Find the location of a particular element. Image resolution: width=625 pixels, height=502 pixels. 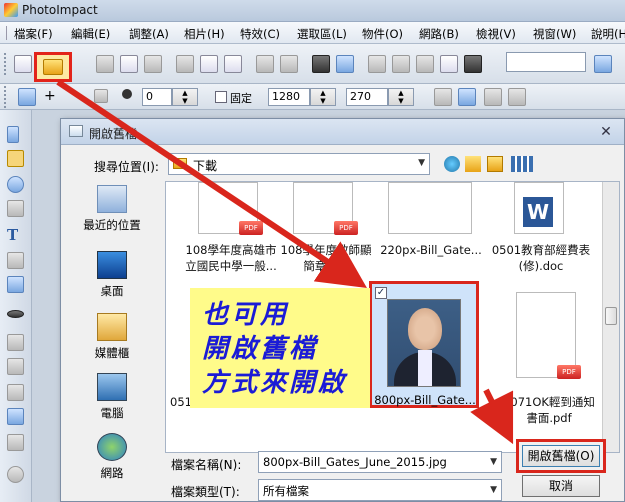

eye-tool-icon is located at coordinates (15, 314).